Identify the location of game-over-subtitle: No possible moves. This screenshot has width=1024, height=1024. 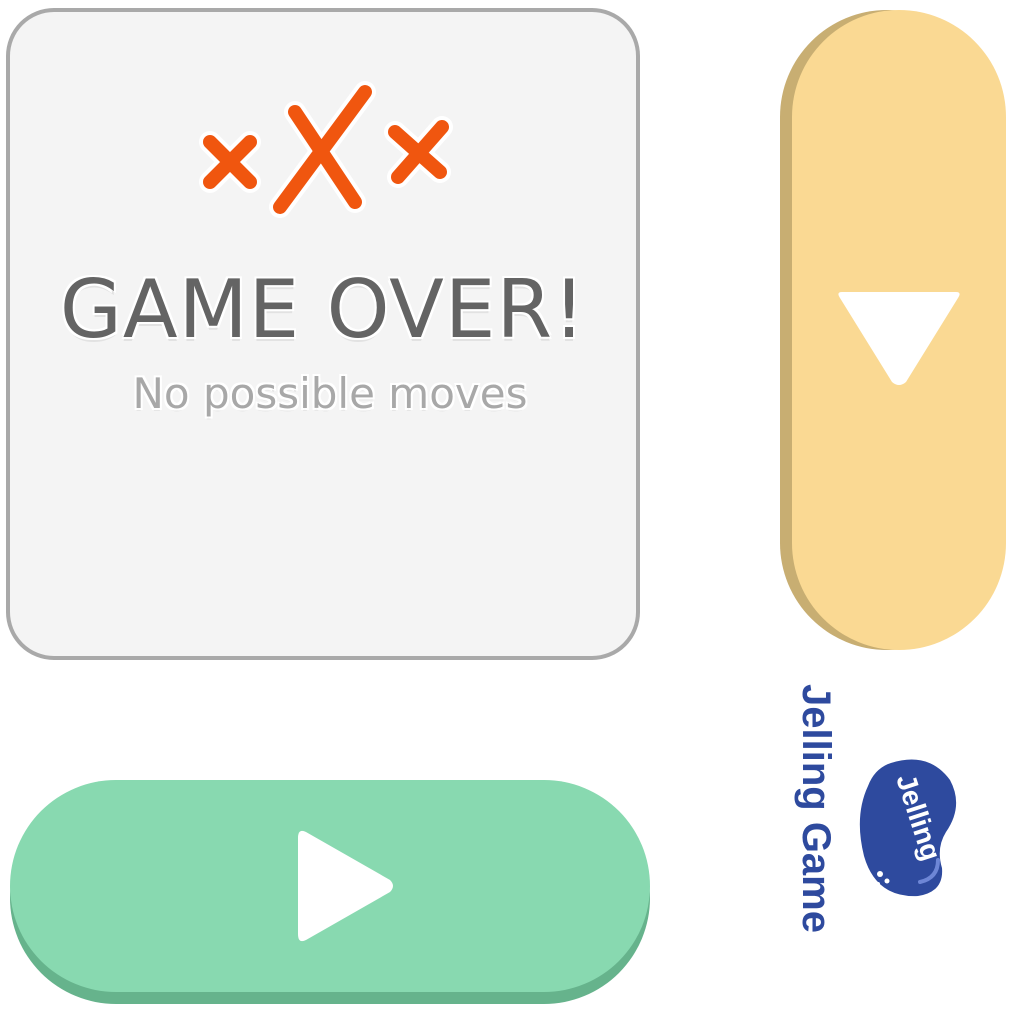
(330, 393).